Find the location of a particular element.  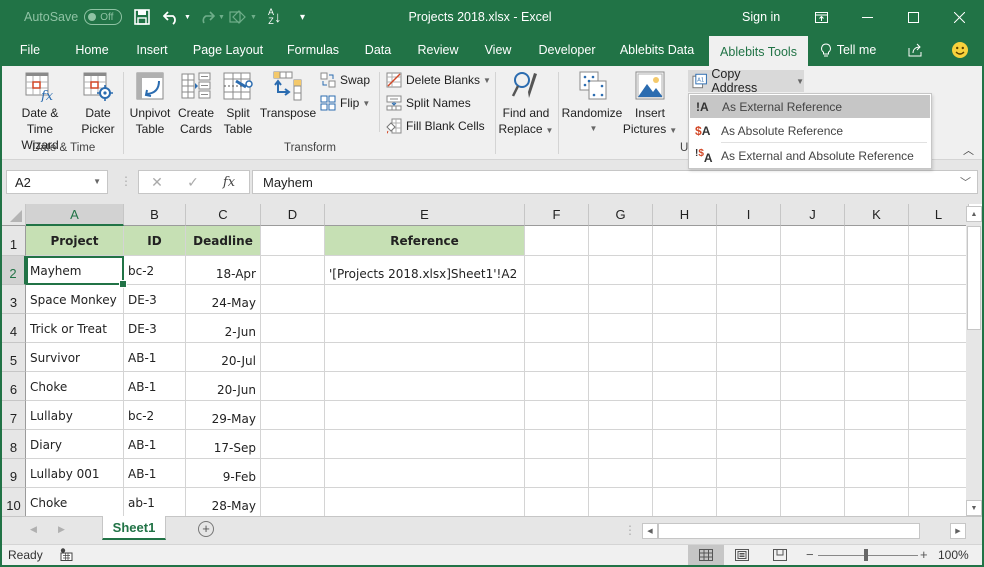

collapse-ribbon-icon: ︿ is located at coordinates (968, 150).